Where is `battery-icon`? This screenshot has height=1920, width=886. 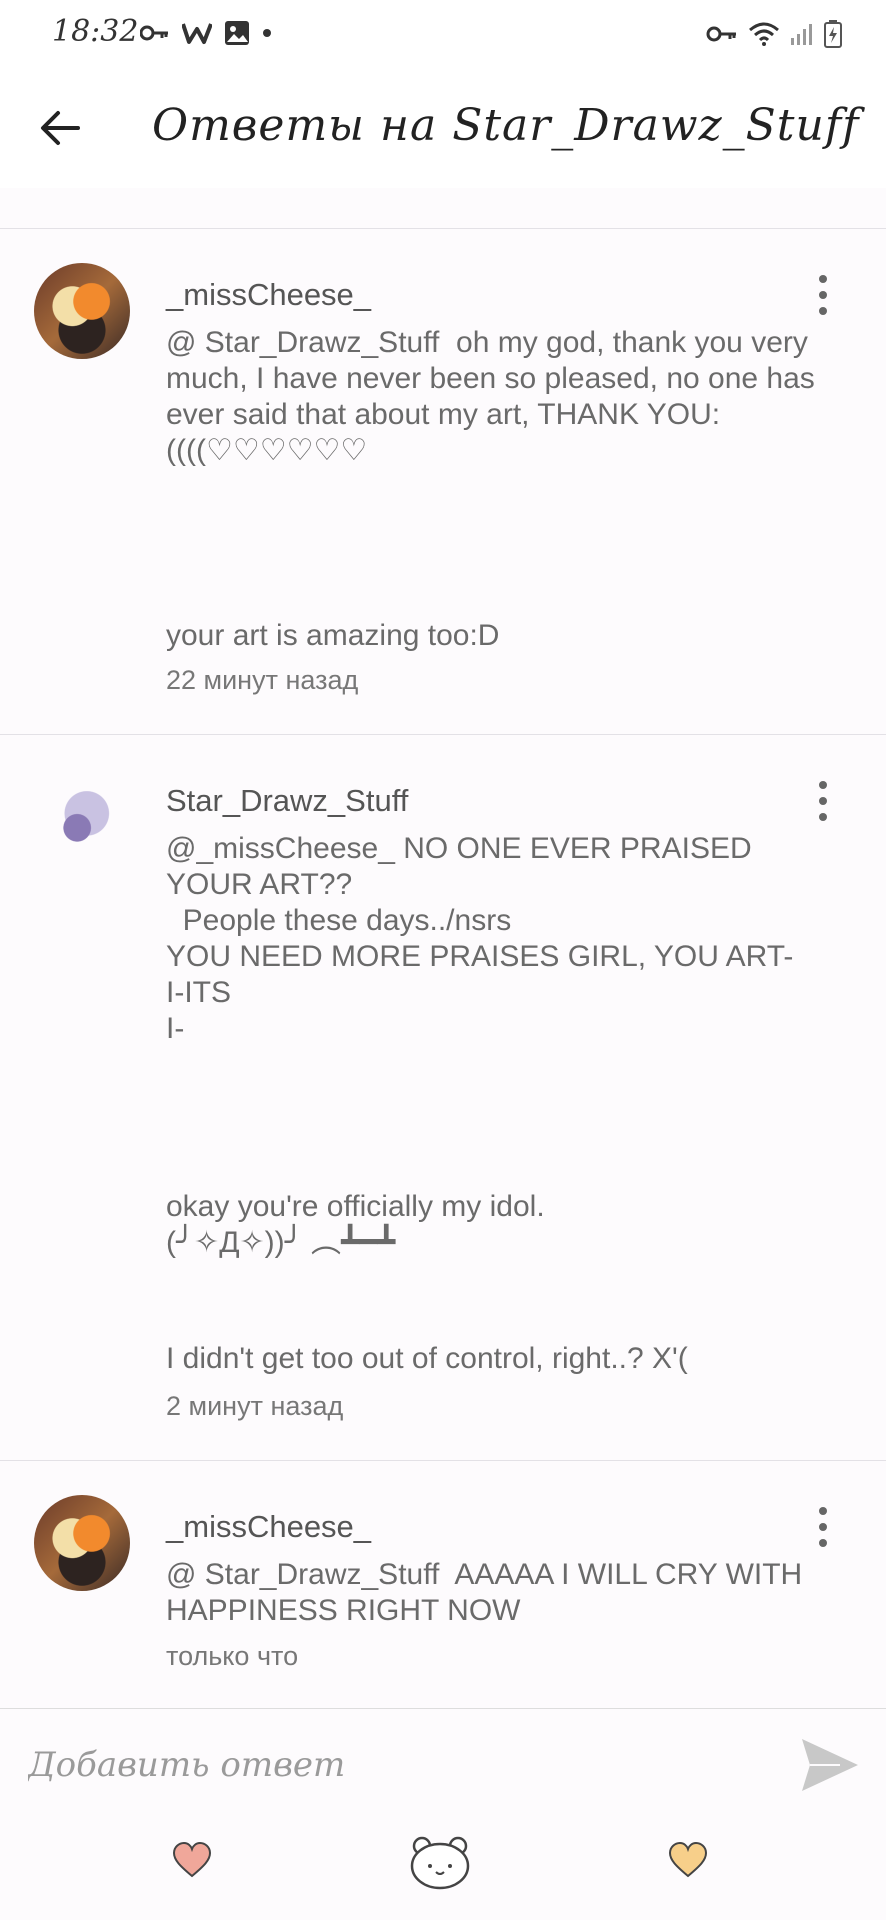 battery-icon is located at coordinates (833, 34).